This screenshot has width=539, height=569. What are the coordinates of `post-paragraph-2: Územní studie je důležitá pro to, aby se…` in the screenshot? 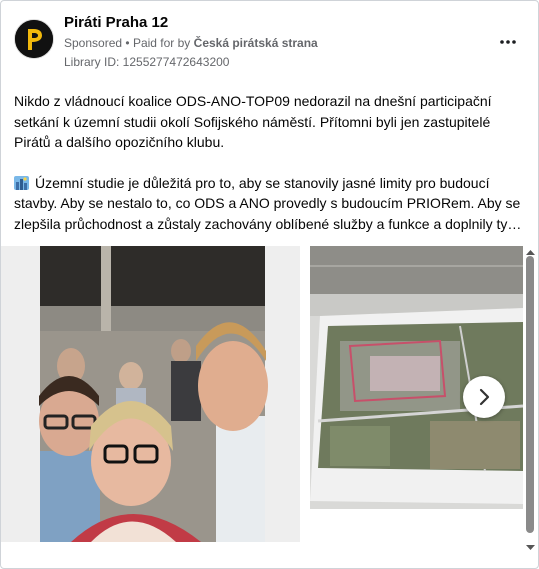 It's located at (270, 204).